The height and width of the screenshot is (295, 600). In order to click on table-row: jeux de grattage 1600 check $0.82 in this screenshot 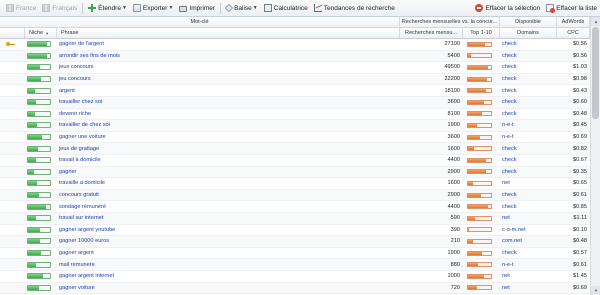, I will do `click(295, 149)`.